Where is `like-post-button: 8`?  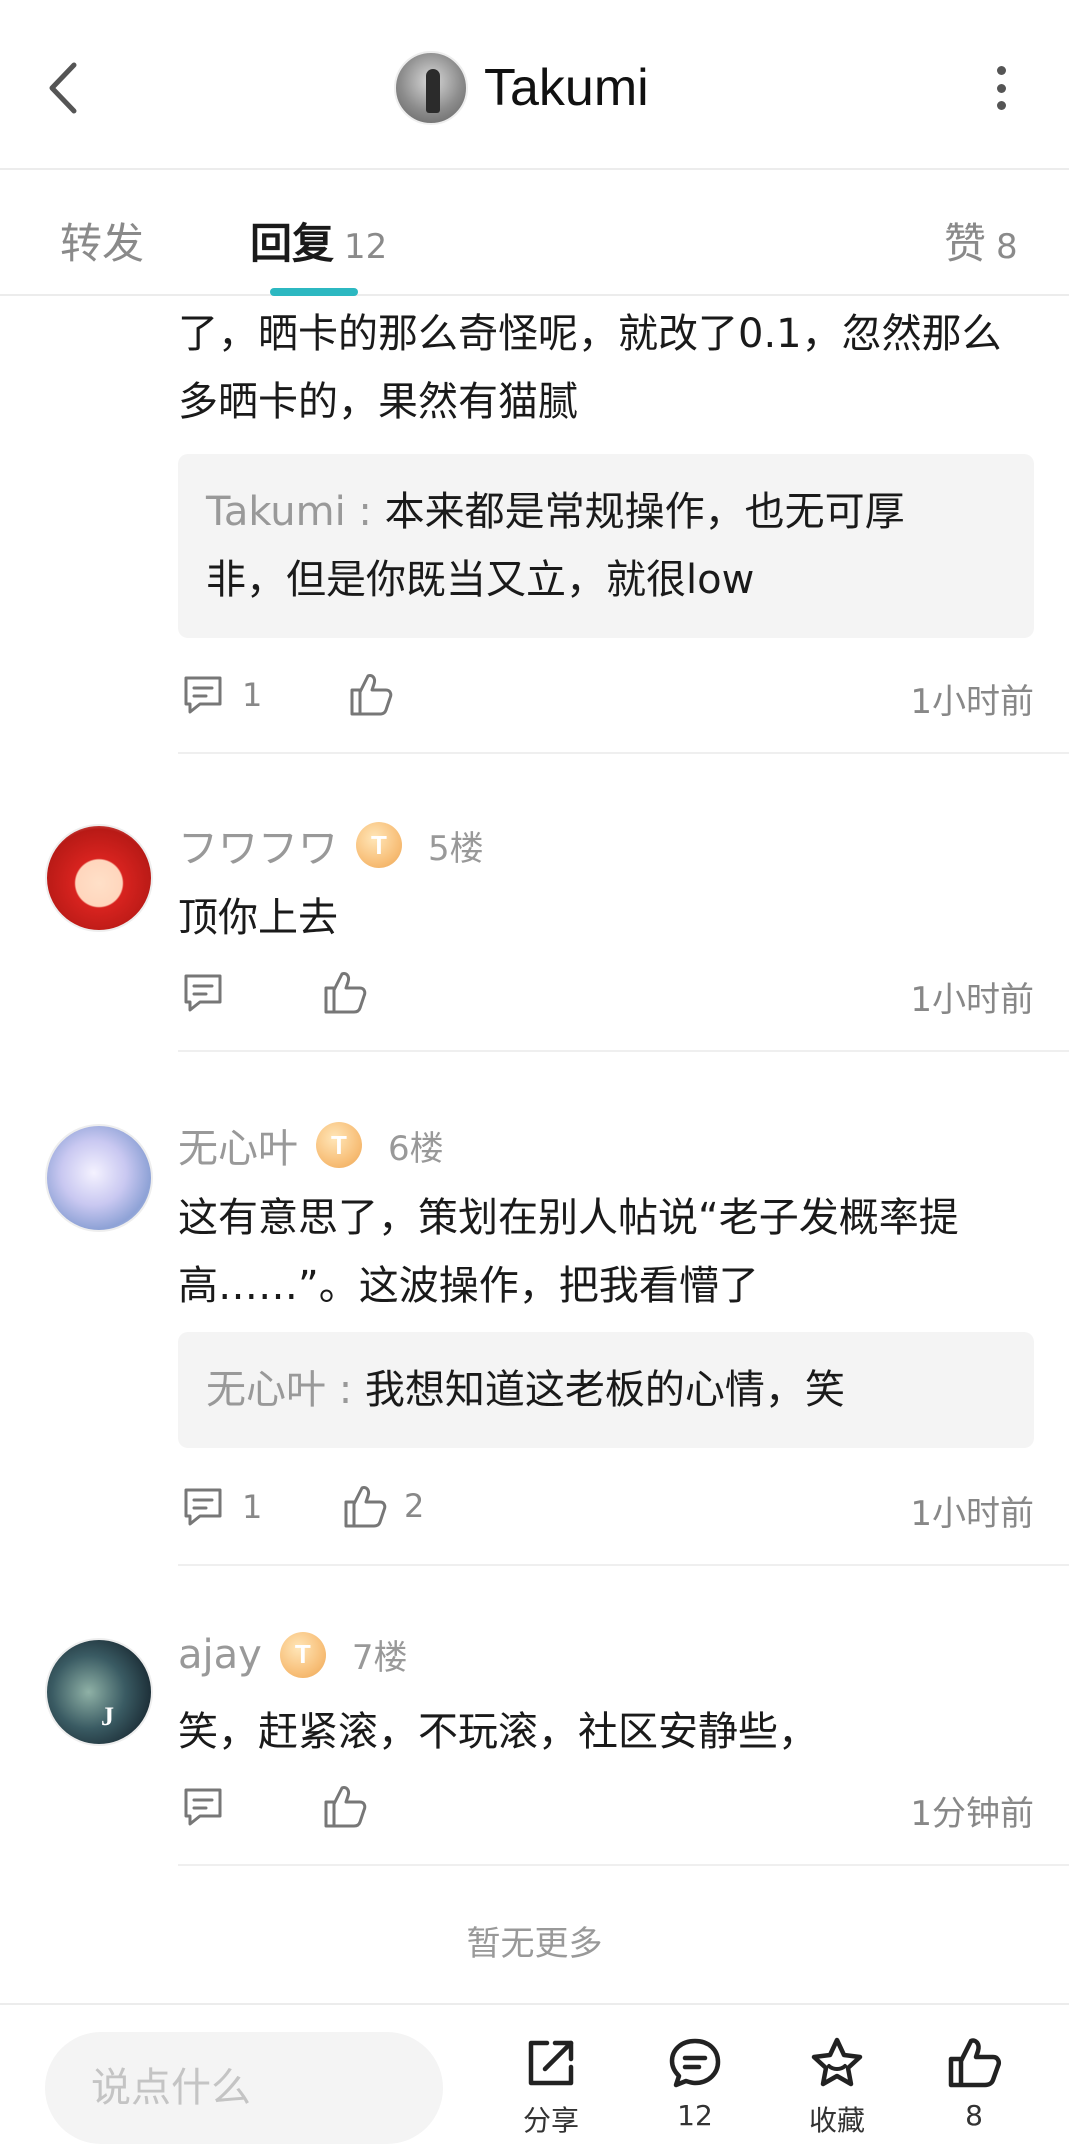
like-post-button: 8 is located at coordinates (974, 2083).